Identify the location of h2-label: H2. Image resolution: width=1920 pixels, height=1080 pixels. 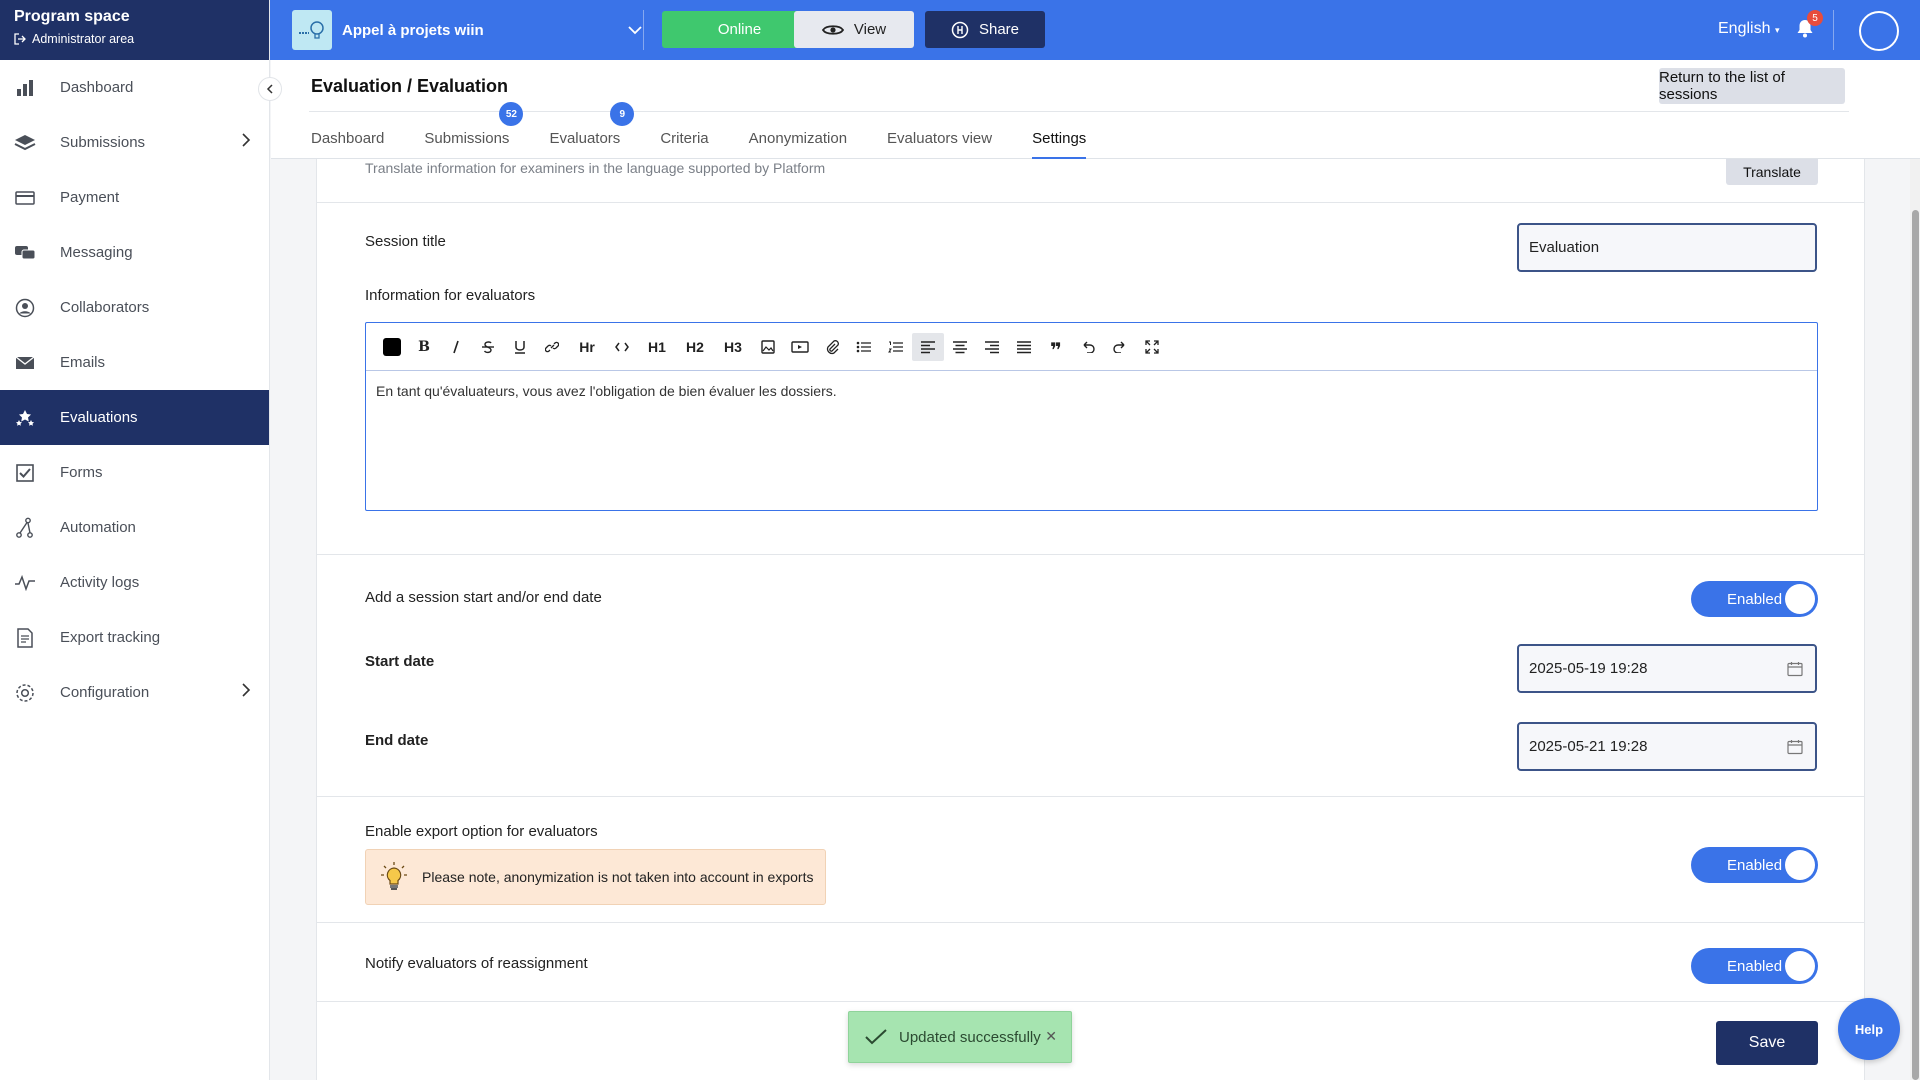
(695, 346).